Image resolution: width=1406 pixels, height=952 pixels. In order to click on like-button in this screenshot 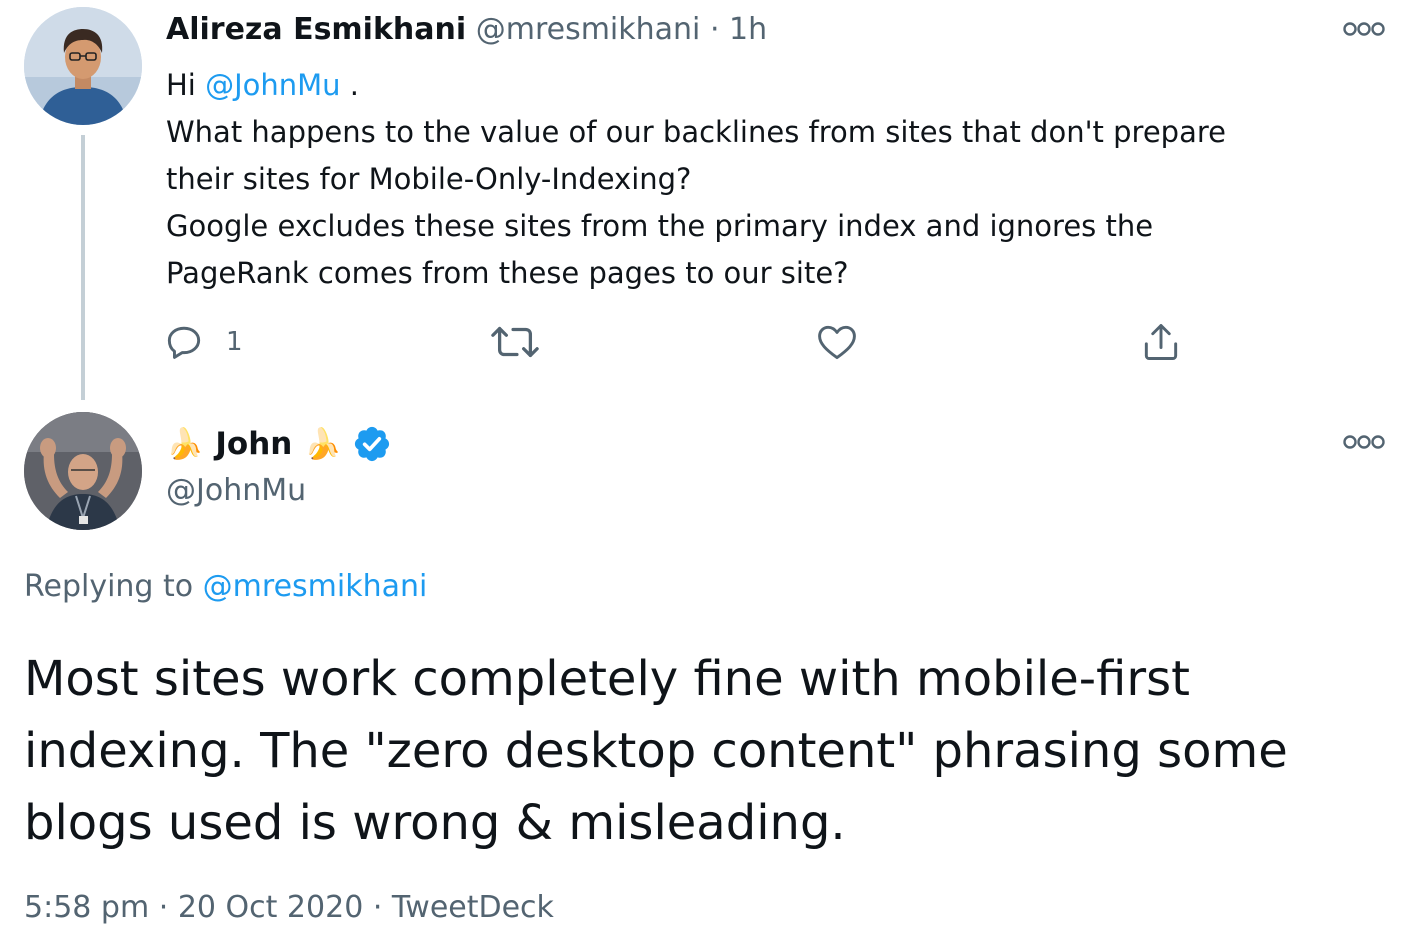, I will do `click(837, 342)`.